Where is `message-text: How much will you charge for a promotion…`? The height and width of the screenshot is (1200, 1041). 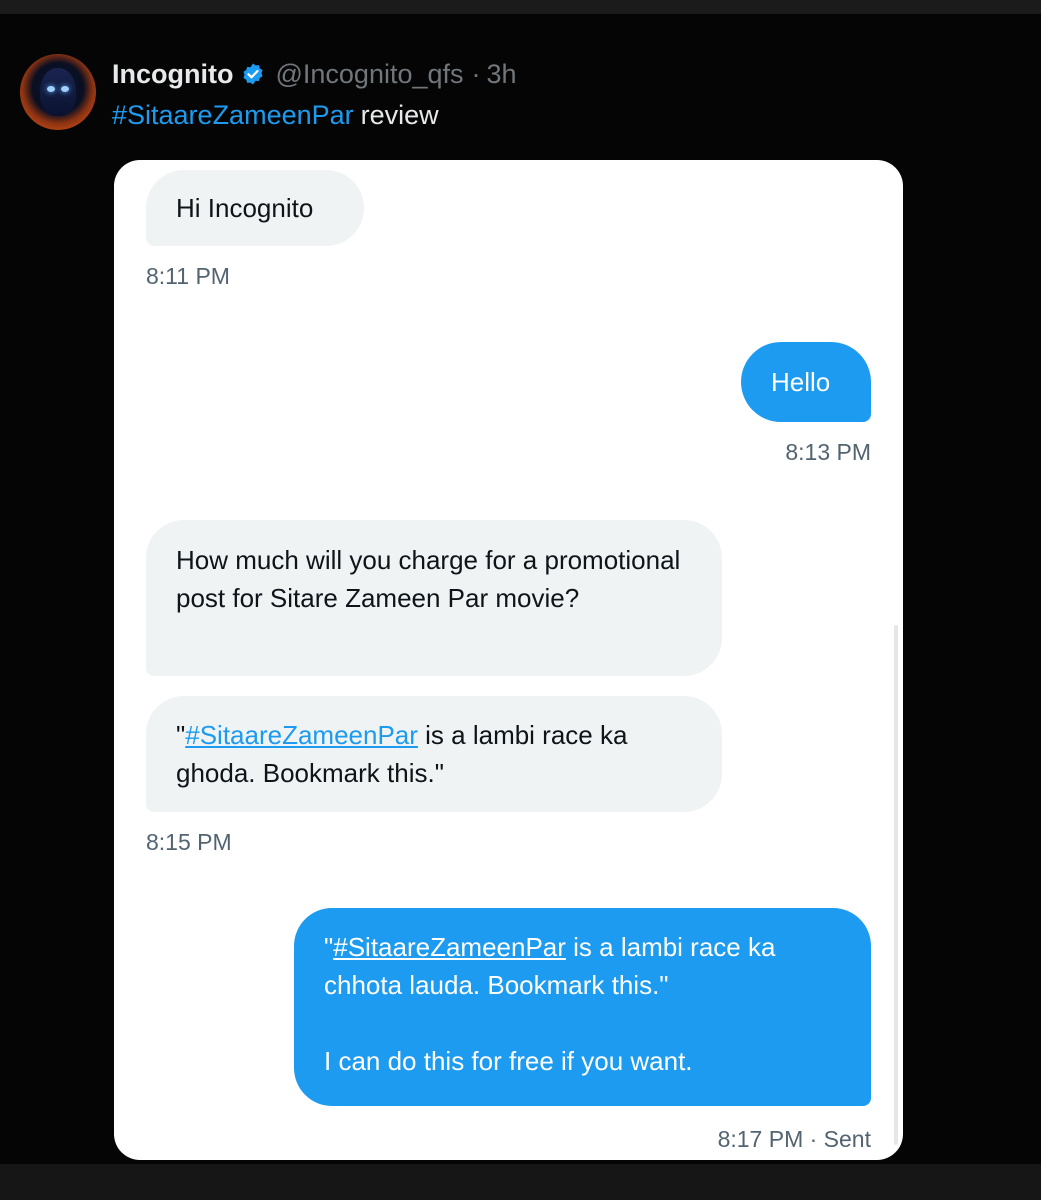 message-text: How much will you charge for a promotion… is located at coordinates (428, 579).